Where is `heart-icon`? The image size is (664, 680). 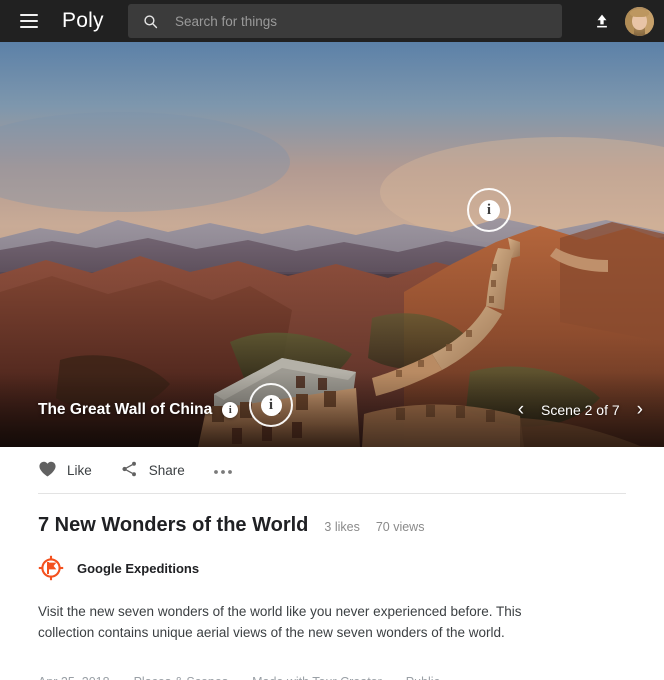
heart-icon is located at coordinates (47, 470).